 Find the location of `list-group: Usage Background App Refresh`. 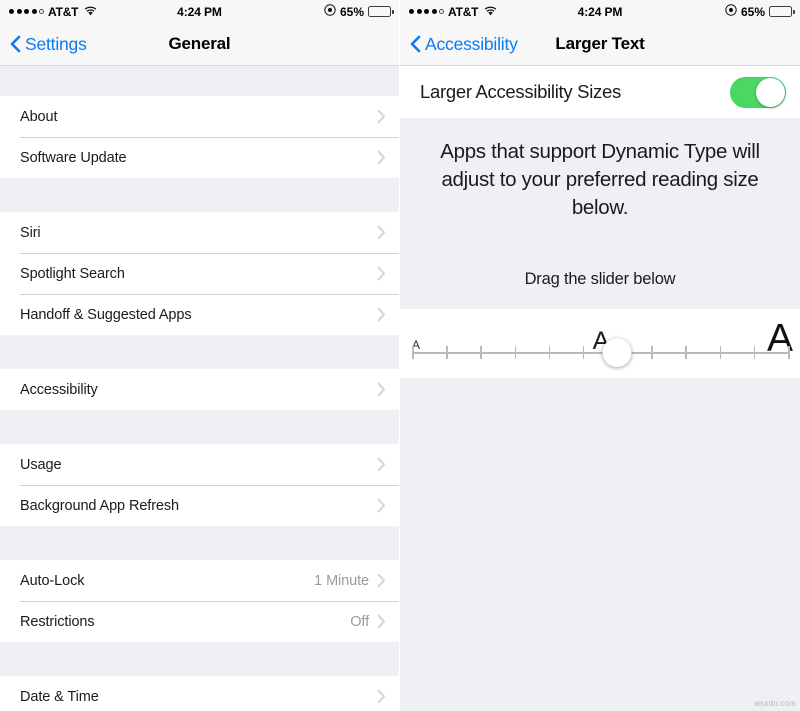

list-group: Usage Background App Refresh is located at coordinates (199, 485).